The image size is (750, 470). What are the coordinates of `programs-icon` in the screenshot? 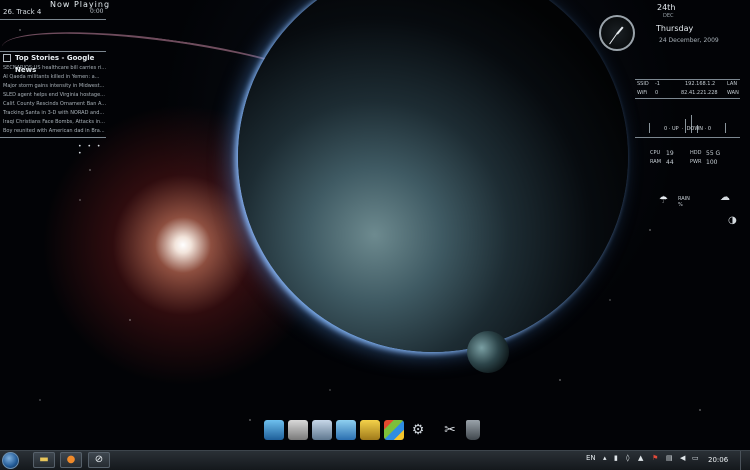 It's located at (298, 430).